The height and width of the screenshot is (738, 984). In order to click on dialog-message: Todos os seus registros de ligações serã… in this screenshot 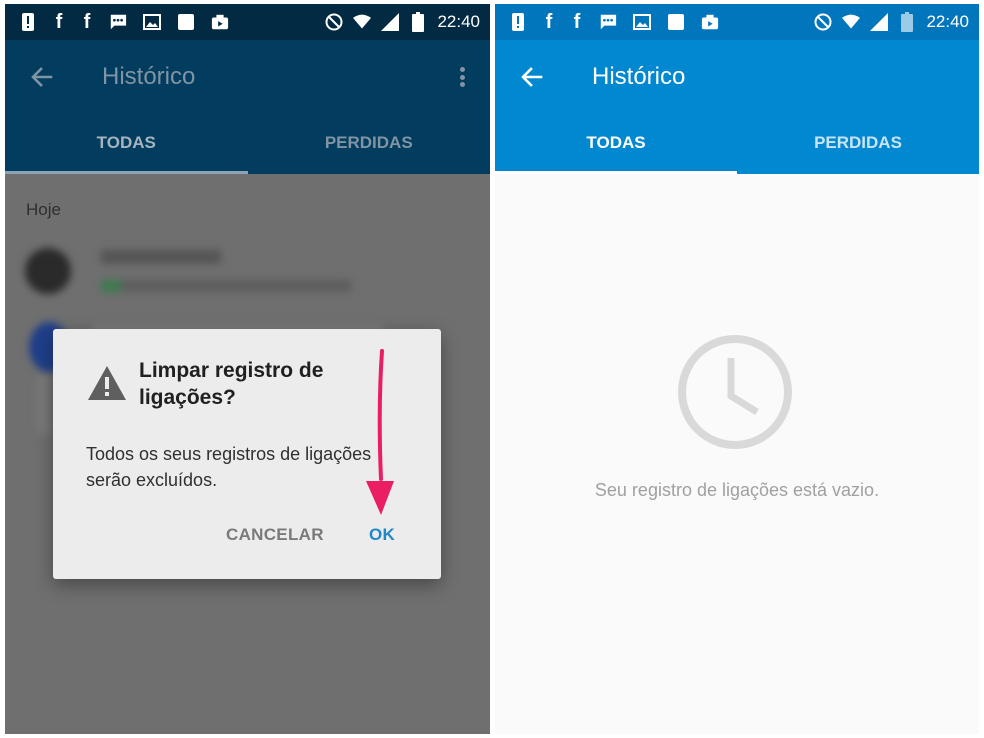, I will do `click(229, 467)`.